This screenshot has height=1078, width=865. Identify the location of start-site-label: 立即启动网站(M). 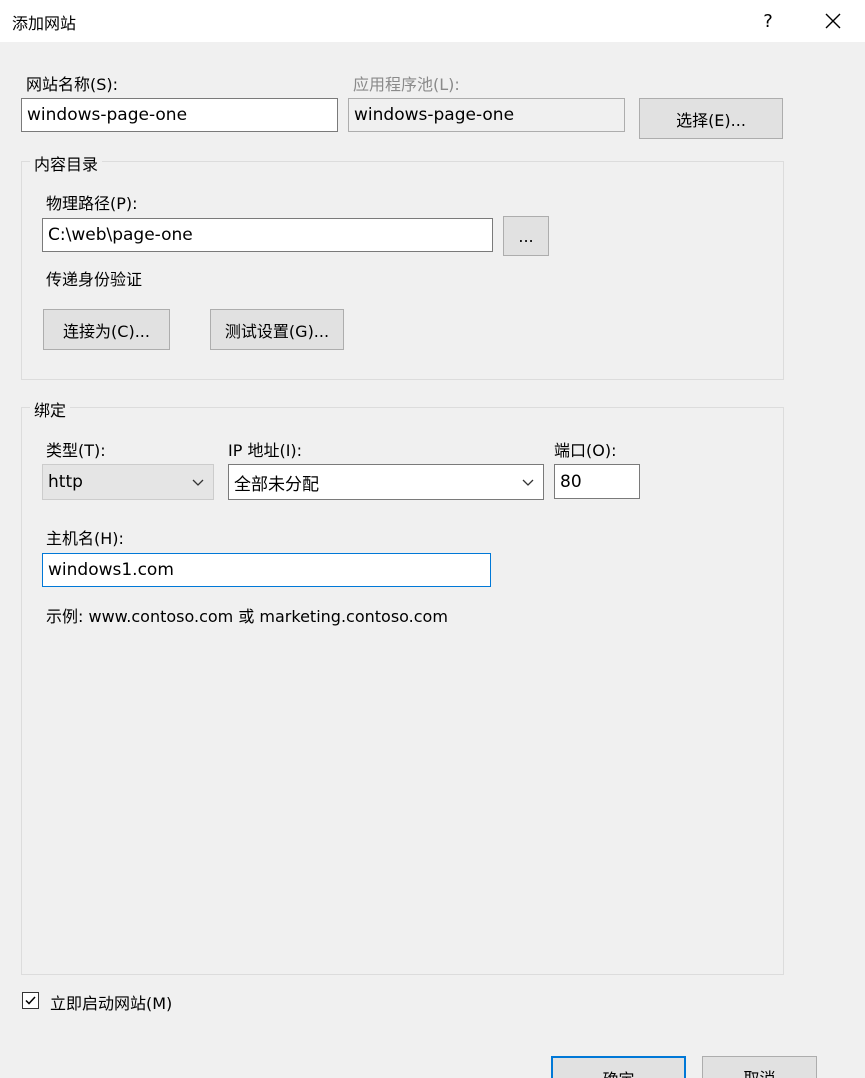
(111, 1002).